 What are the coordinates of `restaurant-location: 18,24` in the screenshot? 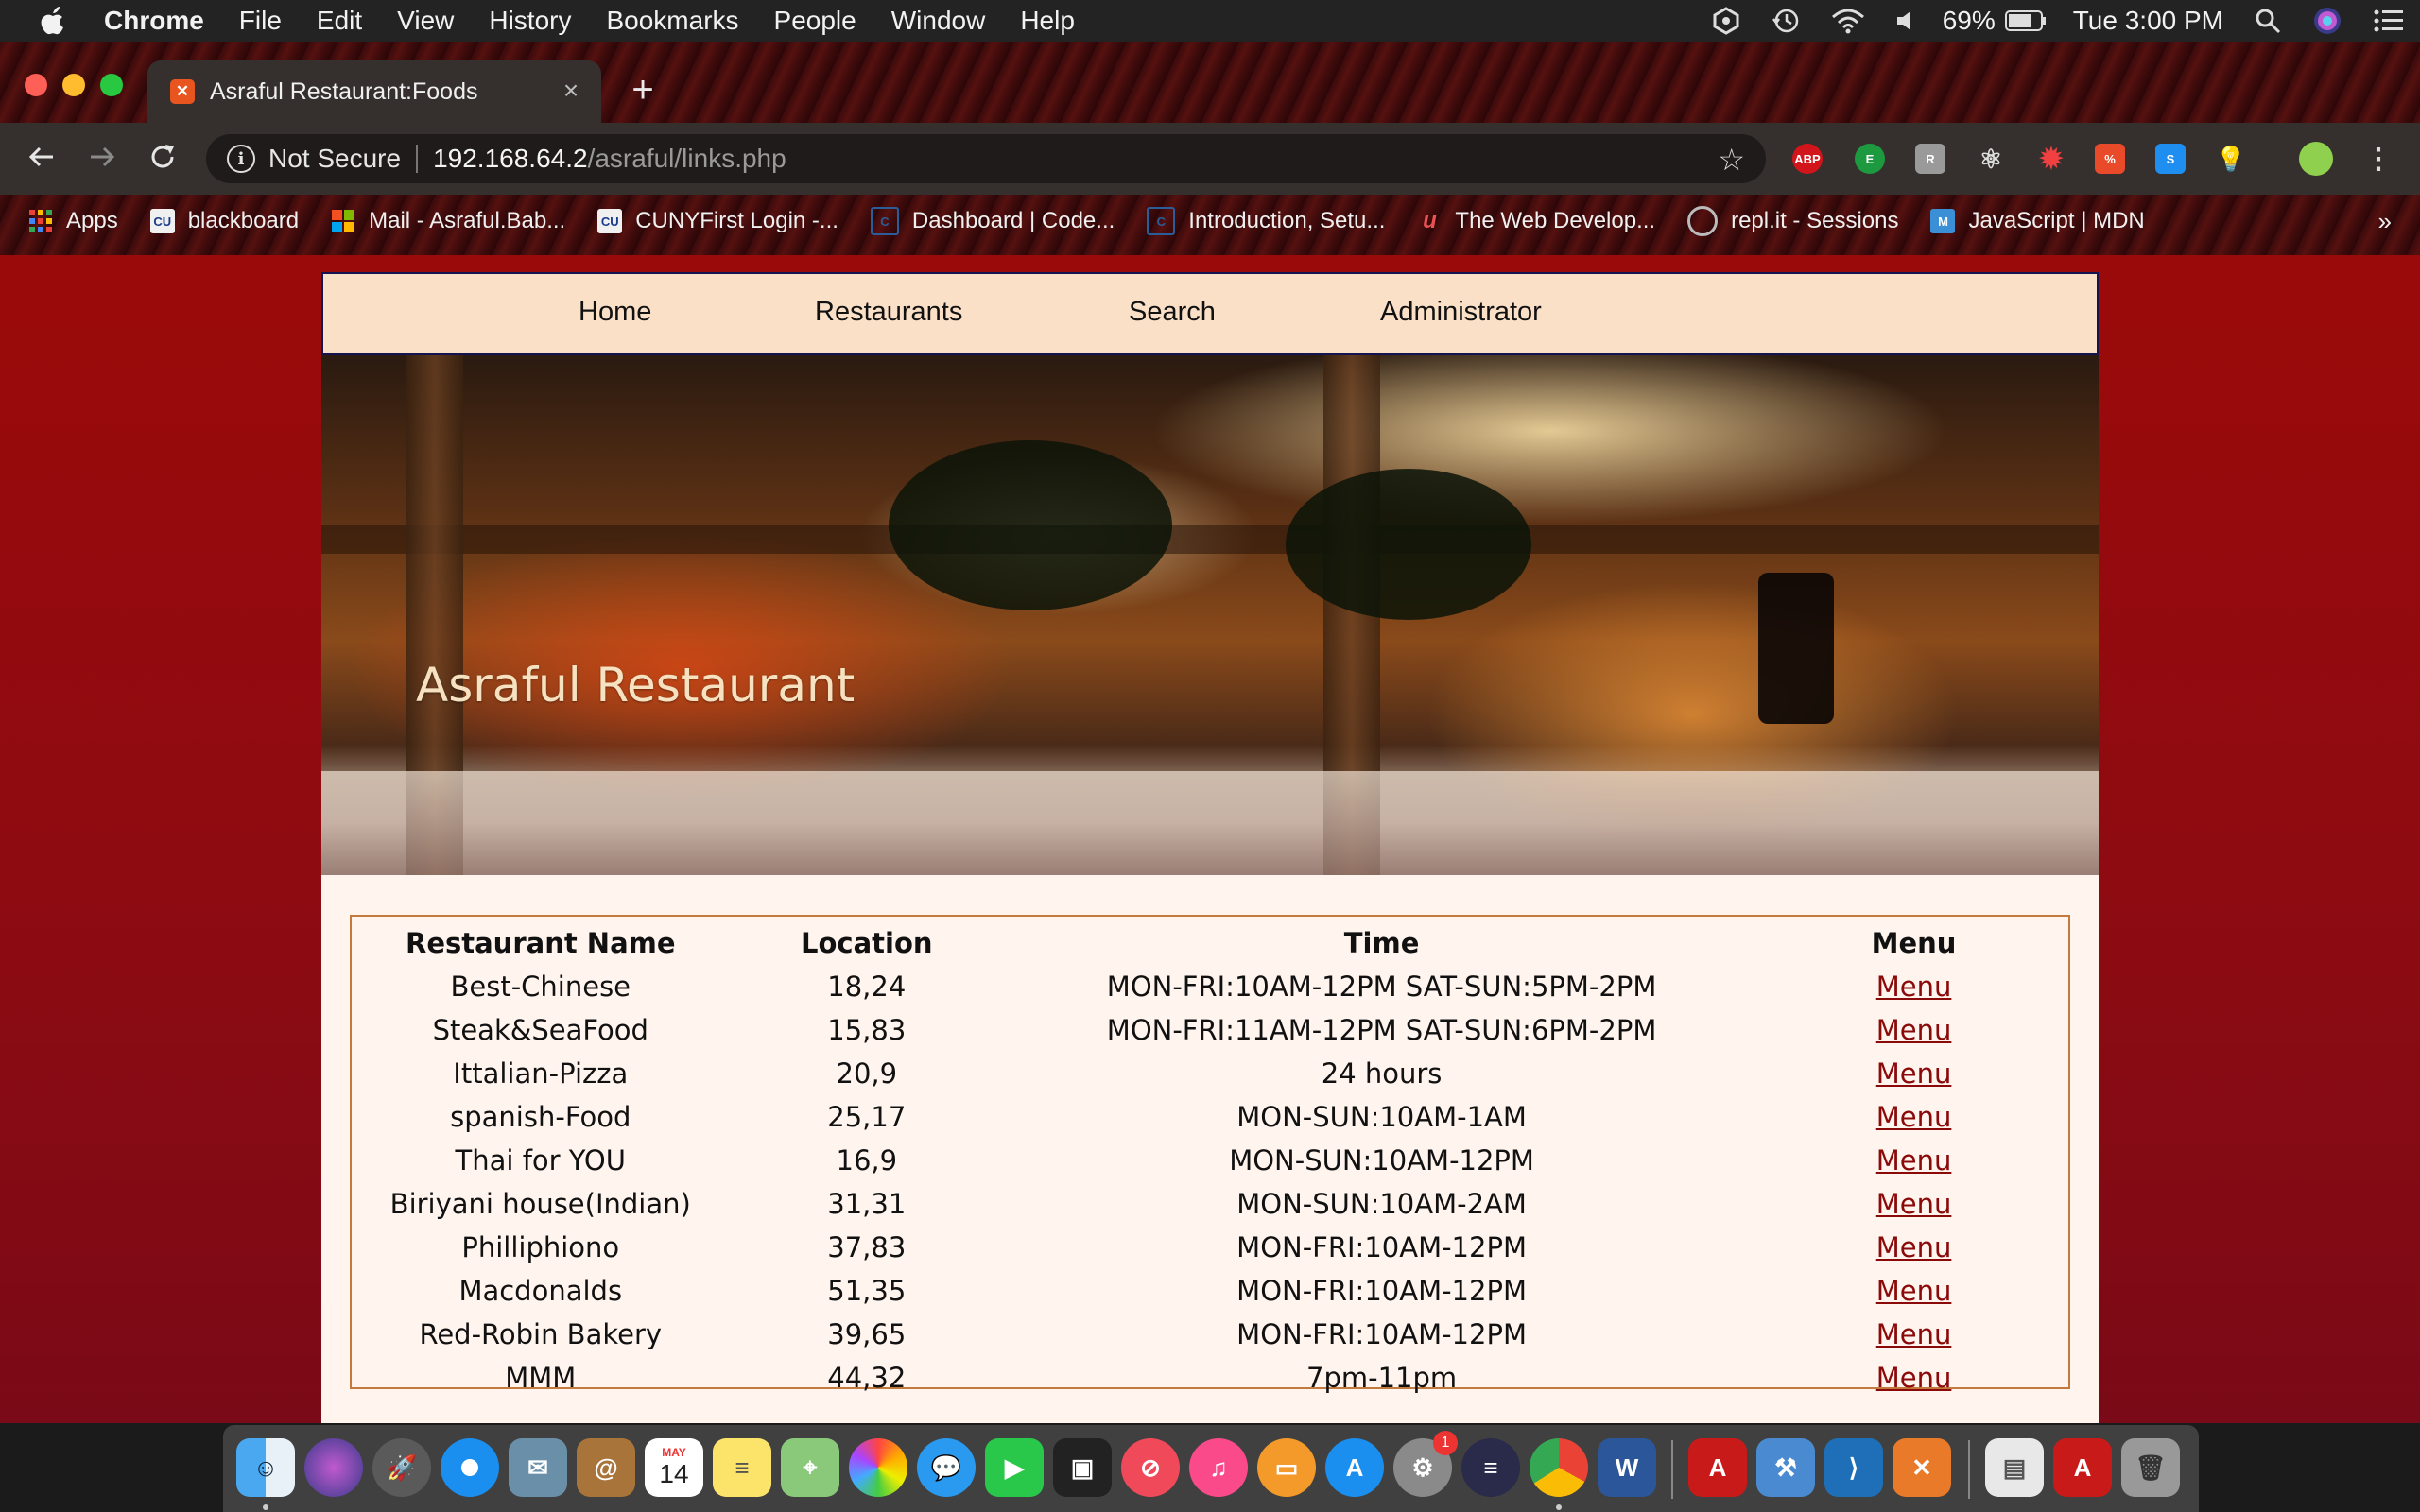 It's located at (867, 987).